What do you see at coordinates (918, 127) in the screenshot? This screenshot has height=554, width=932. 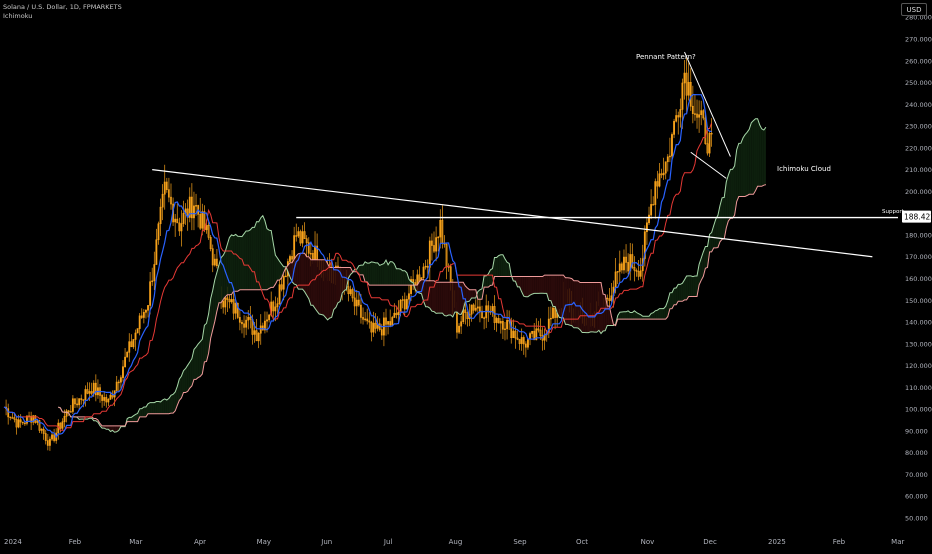 I see `y-tick-label: 230.000` at bounding box center [918, 127].